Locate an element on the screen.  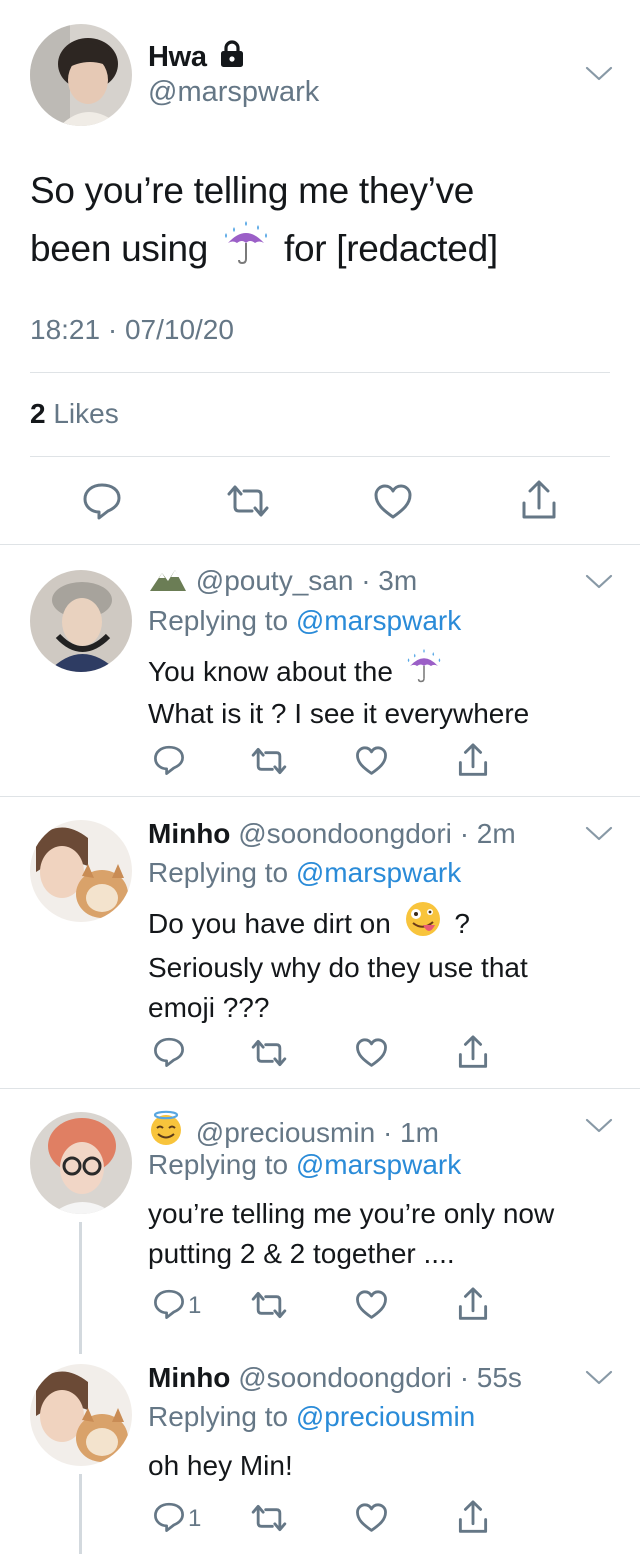
tweet-text-part: for [redacted] is located at coordinates (391, 248).